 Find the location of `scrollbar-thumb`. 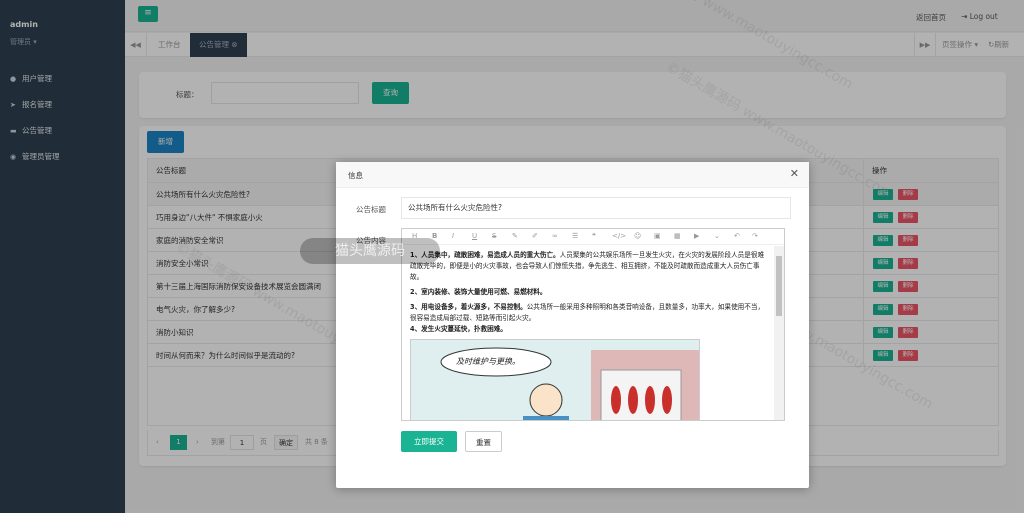

scrollbar-thumb is located at coordinates (779, 286).